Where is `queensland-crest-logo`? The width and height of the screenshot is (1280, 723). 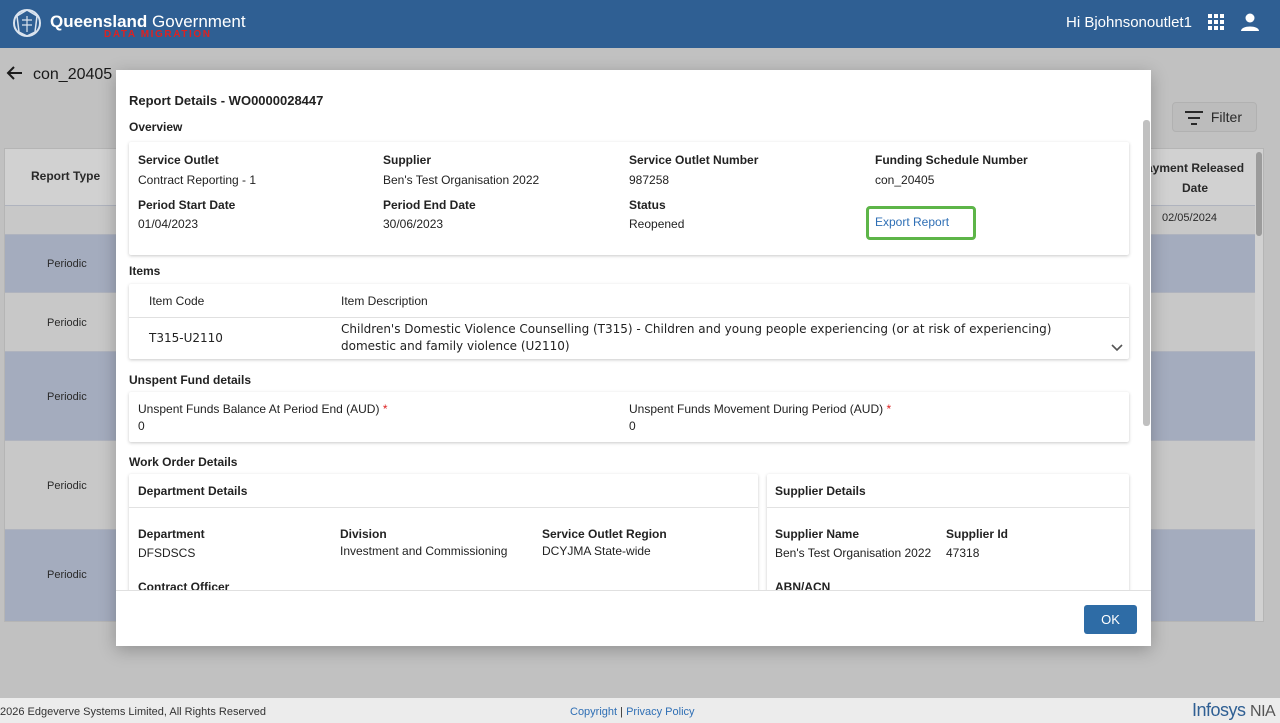
queensland-crest-logo is located at coordinates (27, 23).